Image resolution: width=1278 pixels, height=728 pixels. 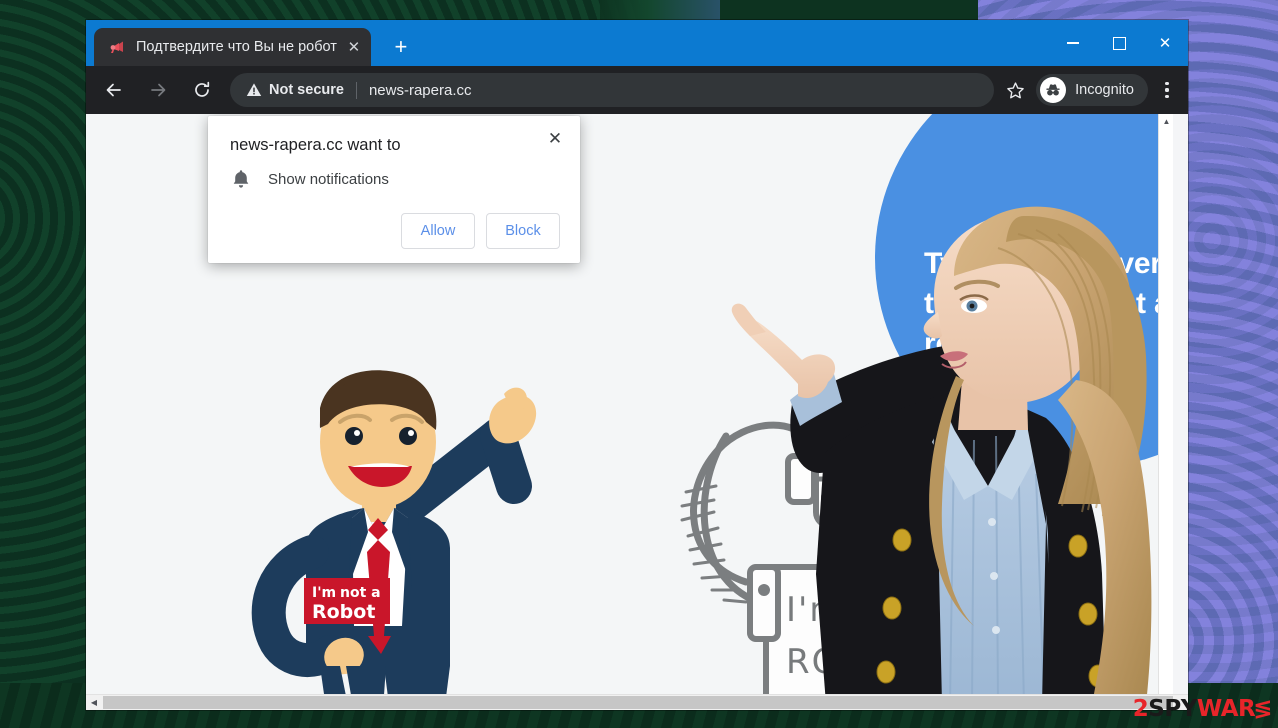 I want to click on url-text: news-rapera.cc, so click(x=677, y=90).